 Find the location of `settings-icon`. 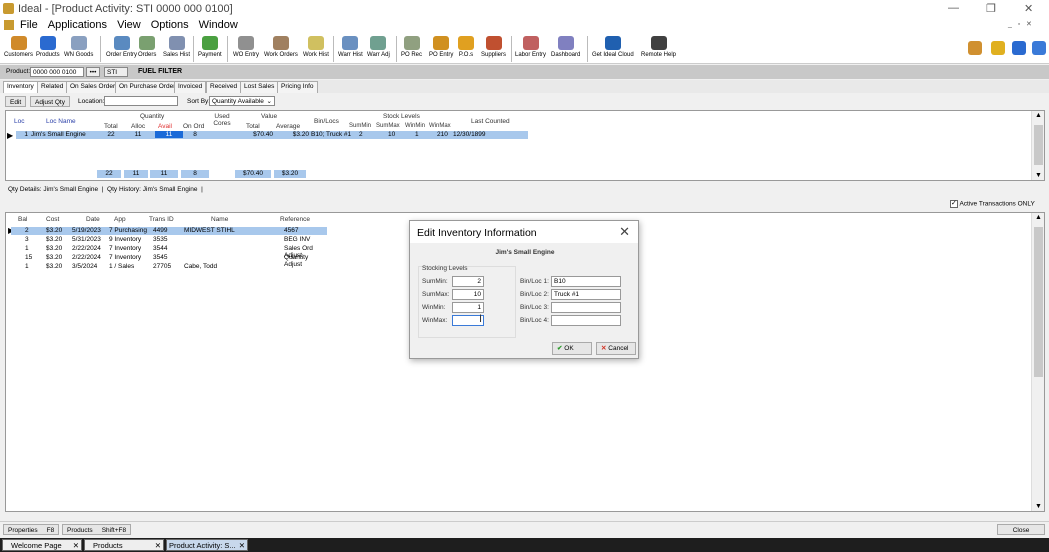

settings-icon is located at coordinates (975, 48).